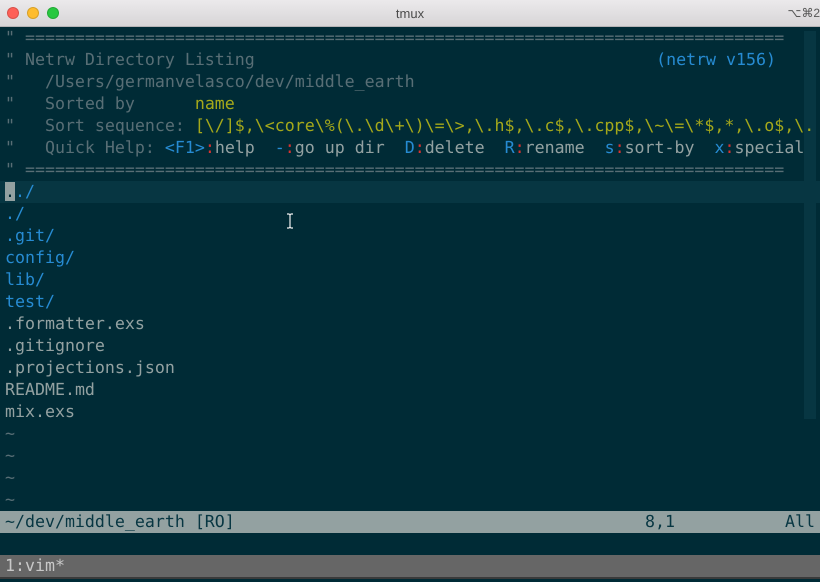  Describe the element at coordinates (33, 13) in the screenshot. I see `minimize-button` at that location.